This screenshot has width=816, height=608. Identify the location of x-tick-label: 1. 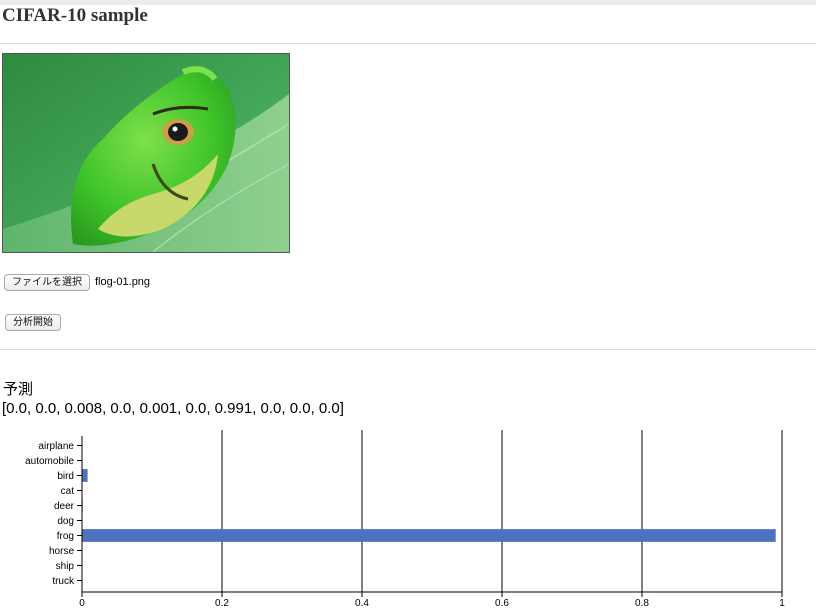
(782, 603).